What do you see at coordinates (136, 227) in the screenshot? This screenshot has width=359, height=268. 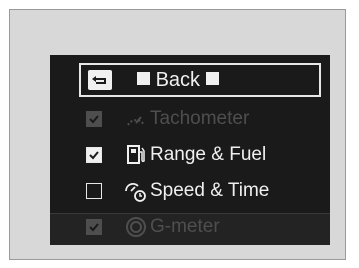 I see `g-meter-icon` at bounding box center [136, 227].